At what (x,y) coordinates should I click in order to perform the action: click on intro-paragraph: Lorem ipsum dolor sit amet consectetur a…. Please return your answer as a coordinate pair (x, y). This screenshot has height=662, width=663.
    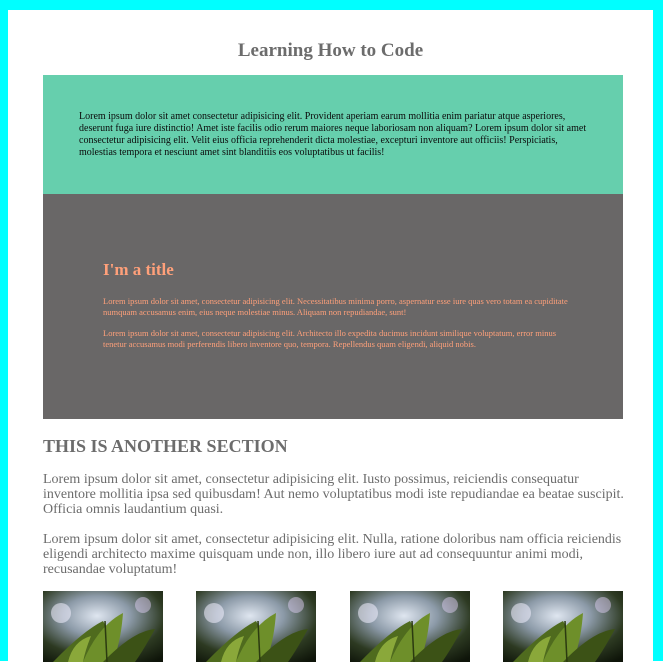
    Looking at the image, I should click on (333, 134).